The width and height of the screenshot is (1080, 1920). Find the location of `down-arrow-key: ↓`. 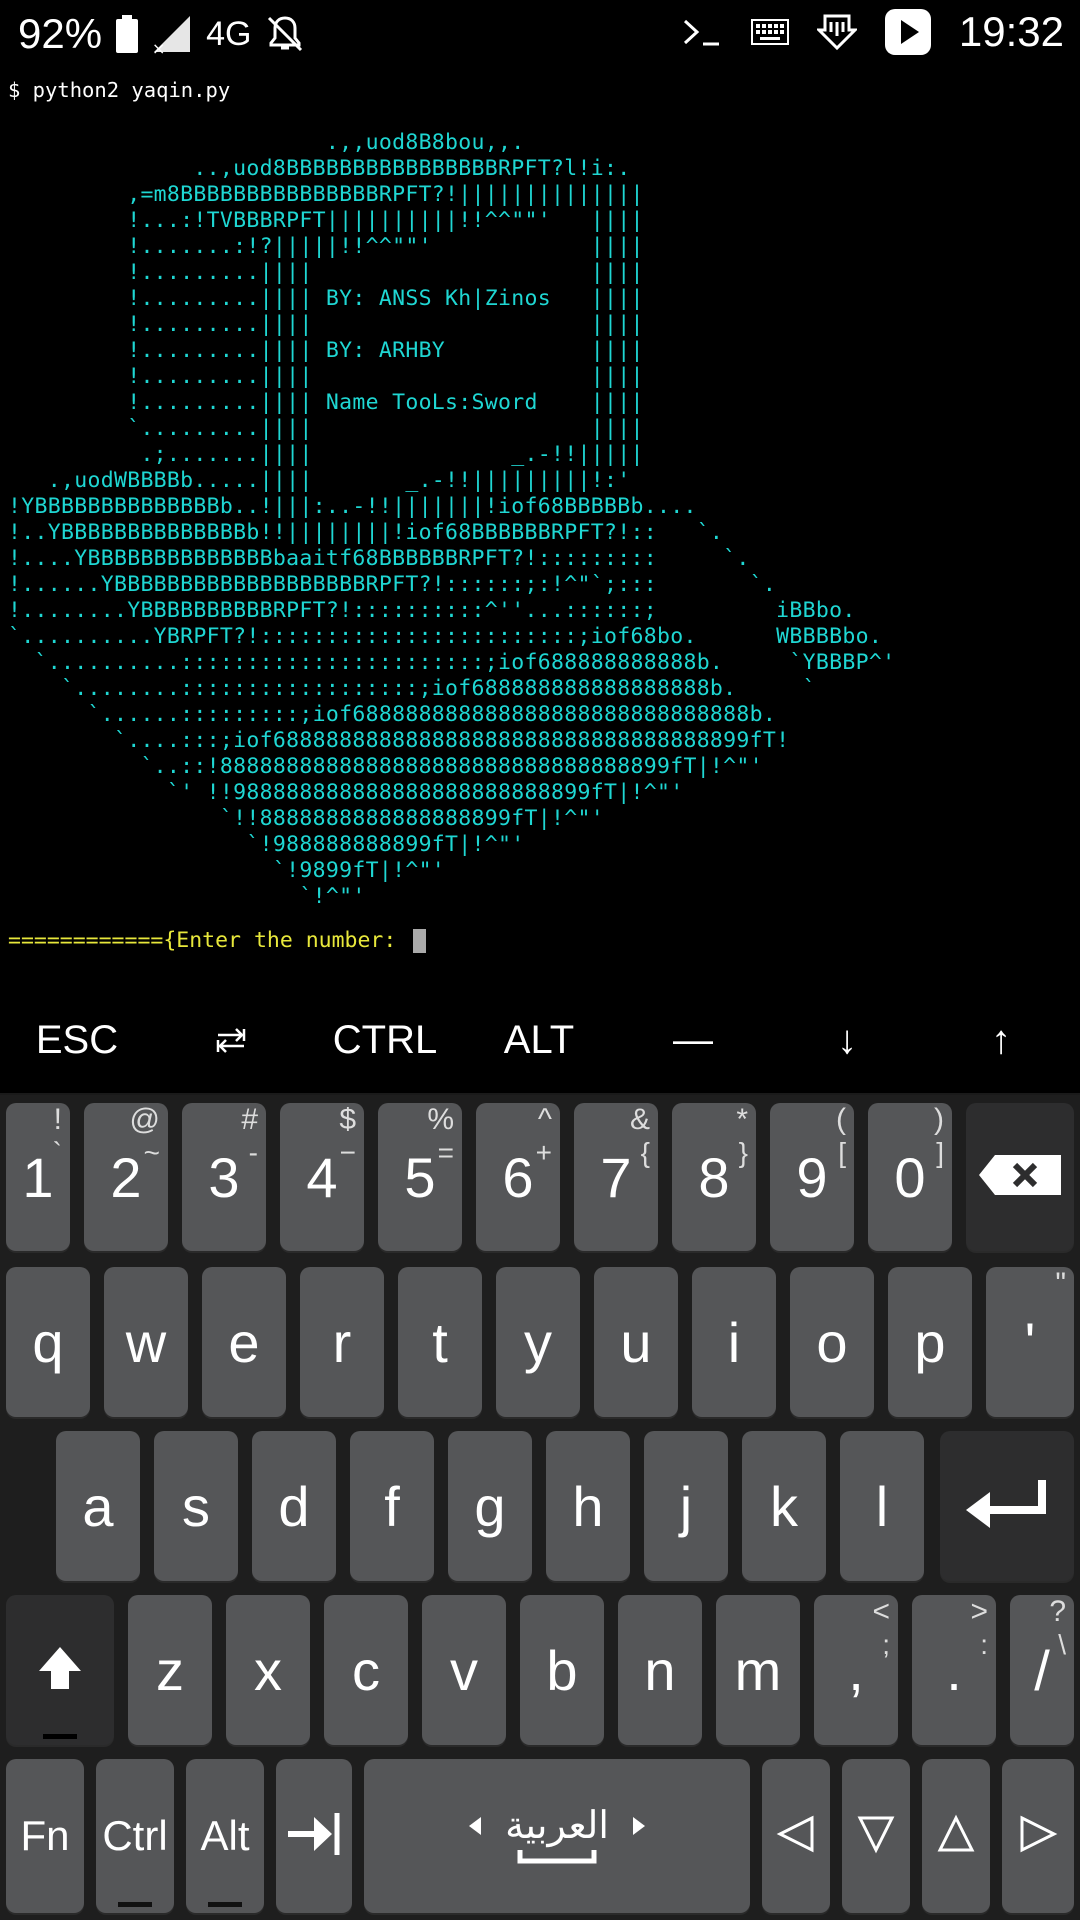

down-arrow-key: ↓ is located at coordinates (847, 1040).